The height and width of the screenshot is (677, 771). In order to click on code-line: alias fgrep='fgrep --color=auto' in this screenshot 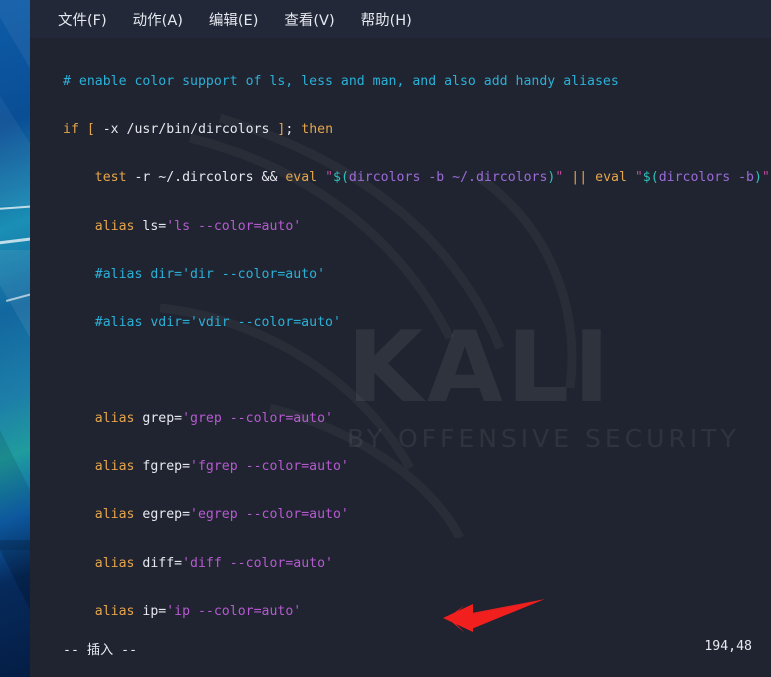, I will do `click(221, 467)`.